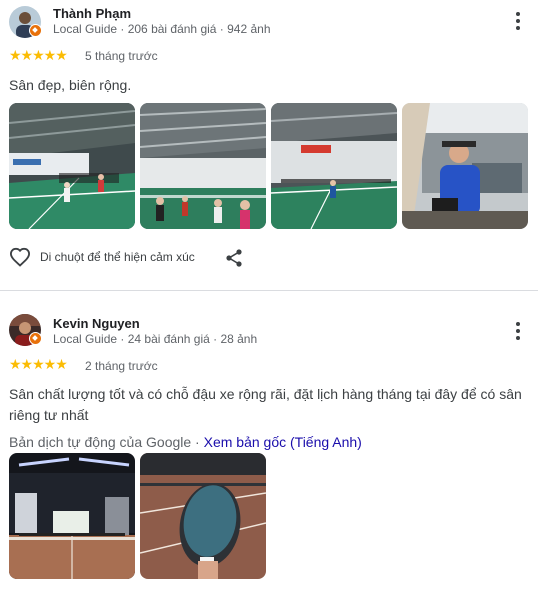  What do you see at coordinates (106, 442) in the screenshot?
I see `translation-note: Bản dịch tự động của Google ·` at bounding box center [106, 442].